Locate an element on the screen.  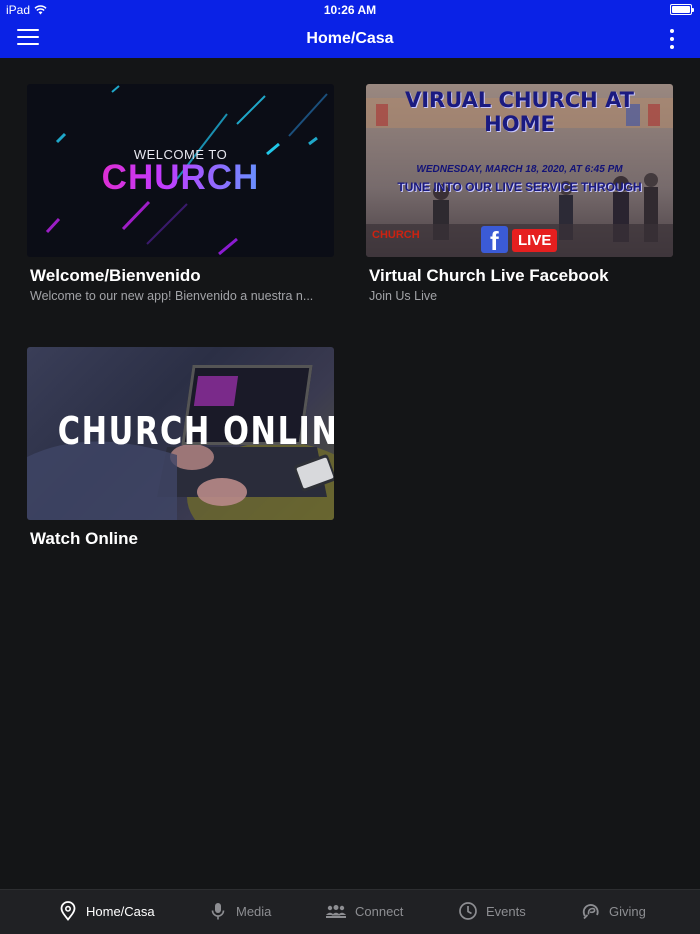
tab-home: Home/Casa is located at coordinates (106, 911).